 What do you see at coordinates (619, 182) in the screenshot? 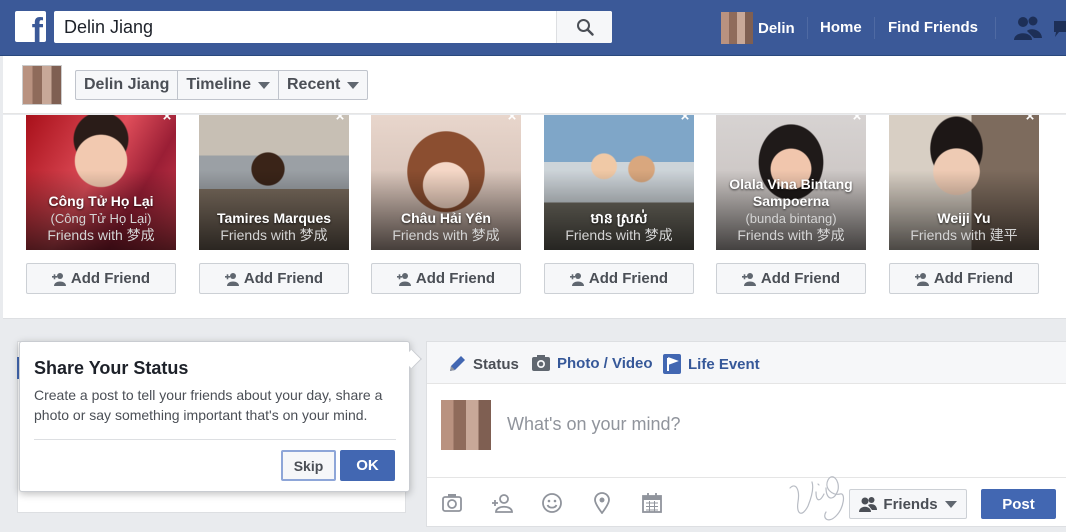
I see `suggestion-photo: មាន ស្រស់ Friends with 梦成 ×` at bounding box center [619, 182].